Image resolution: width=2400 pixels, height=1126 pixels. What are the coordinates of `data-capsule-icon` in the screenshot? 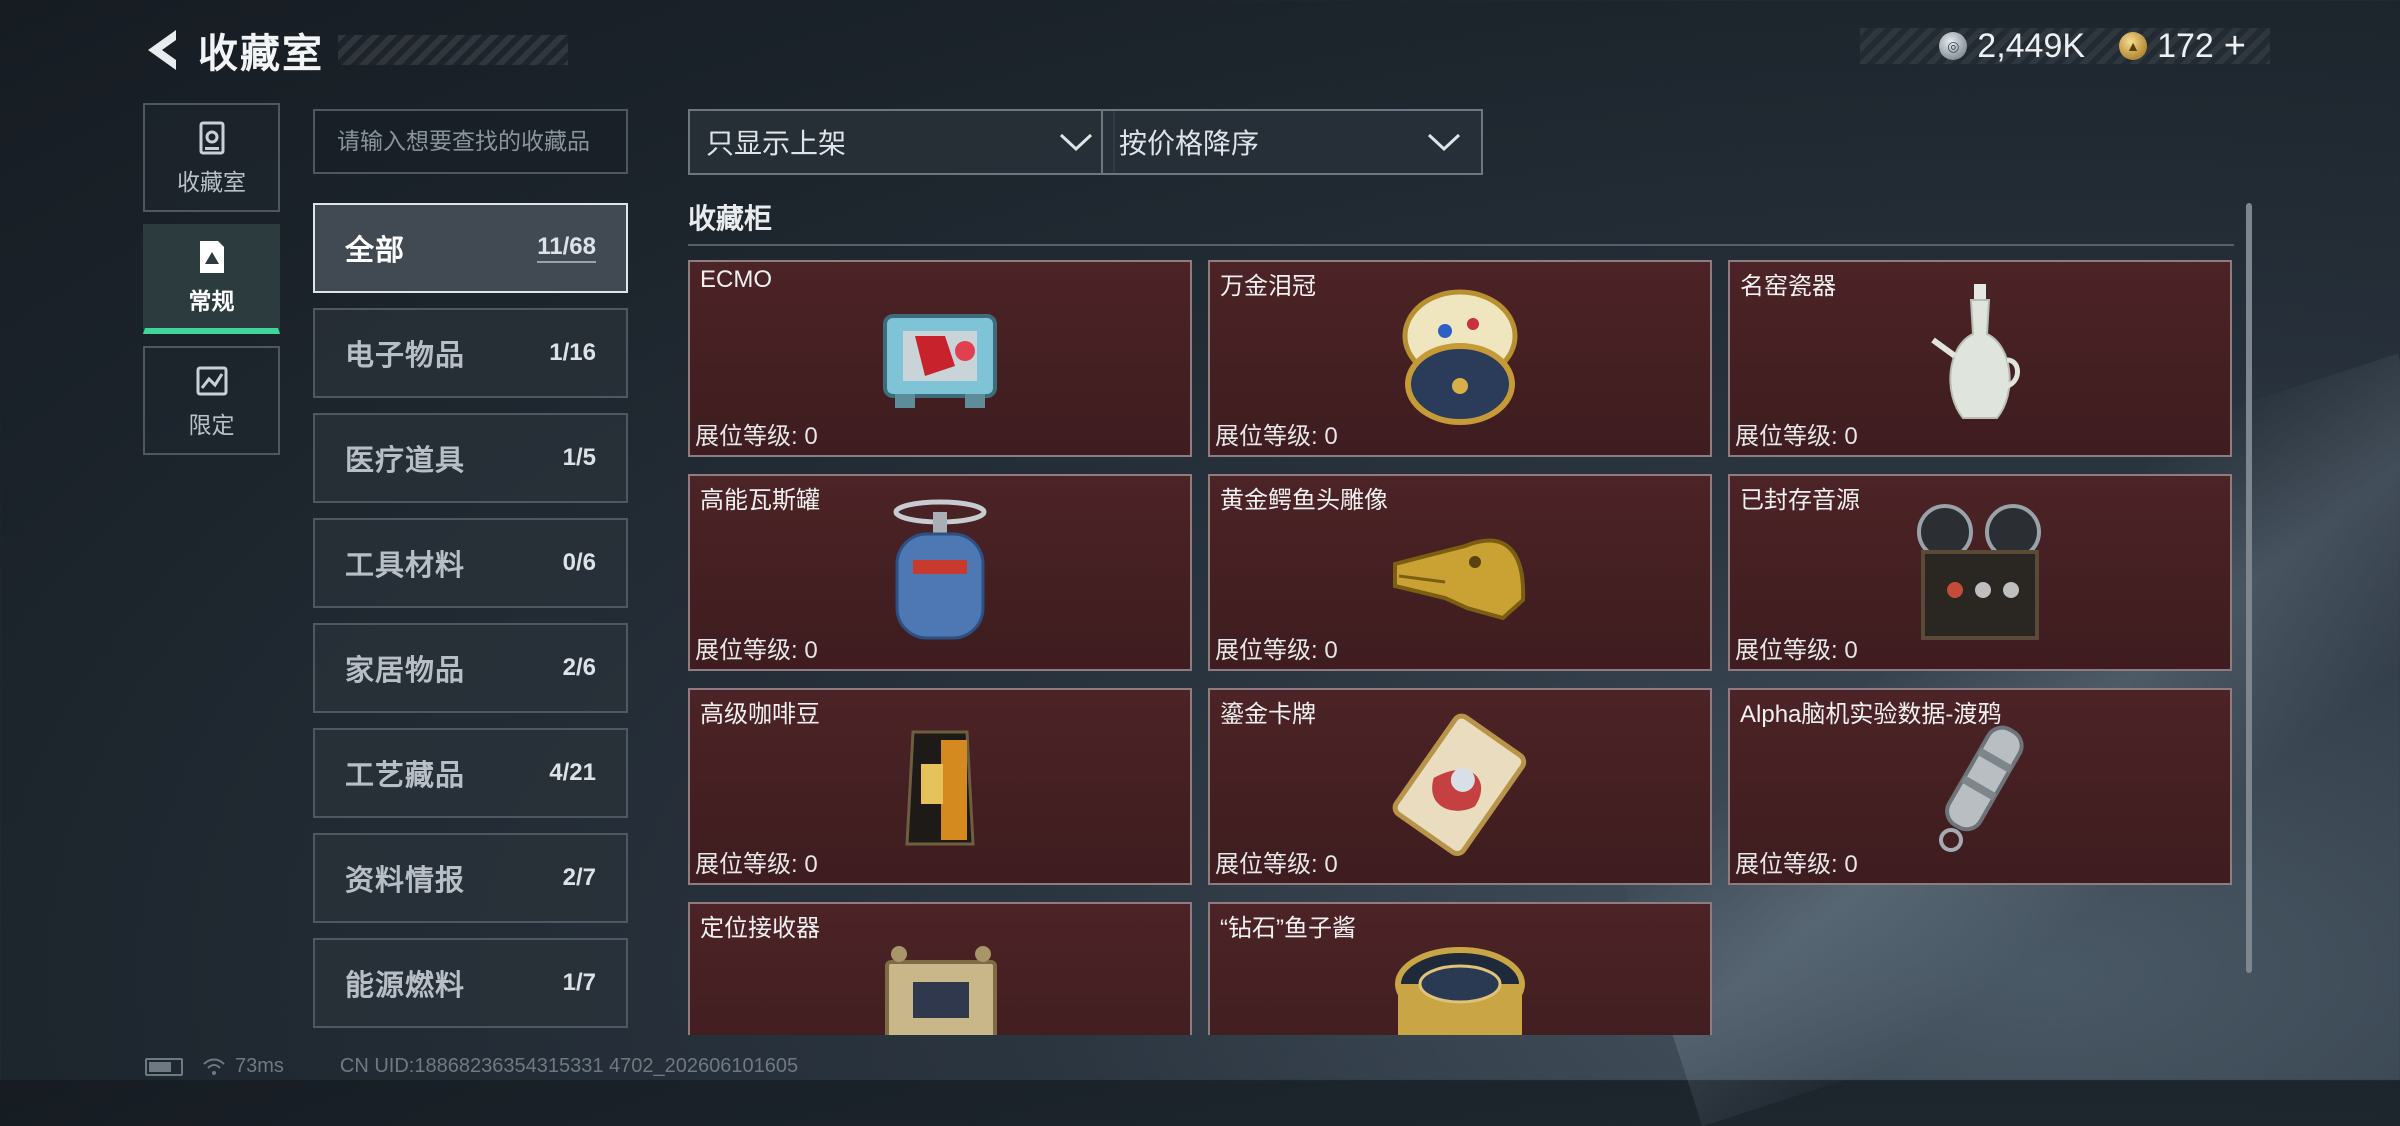 It's located at (1981, 788).